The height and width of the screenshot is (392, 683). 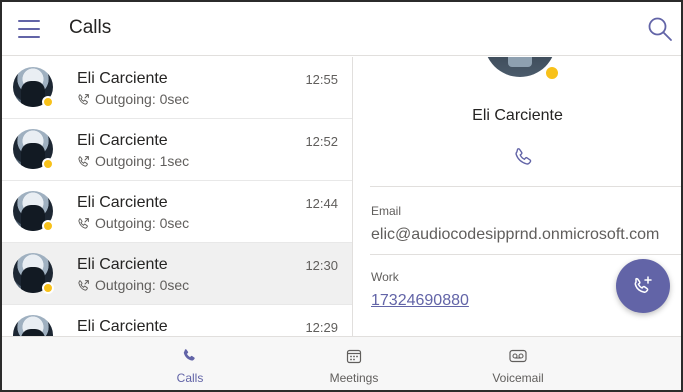 What do you see at coordinates (177, 274) in the screenshot?
I see `call-row-selected: Eli Carciente 12:30 Outgoing: 0sec` at bounding box center [177, 274].